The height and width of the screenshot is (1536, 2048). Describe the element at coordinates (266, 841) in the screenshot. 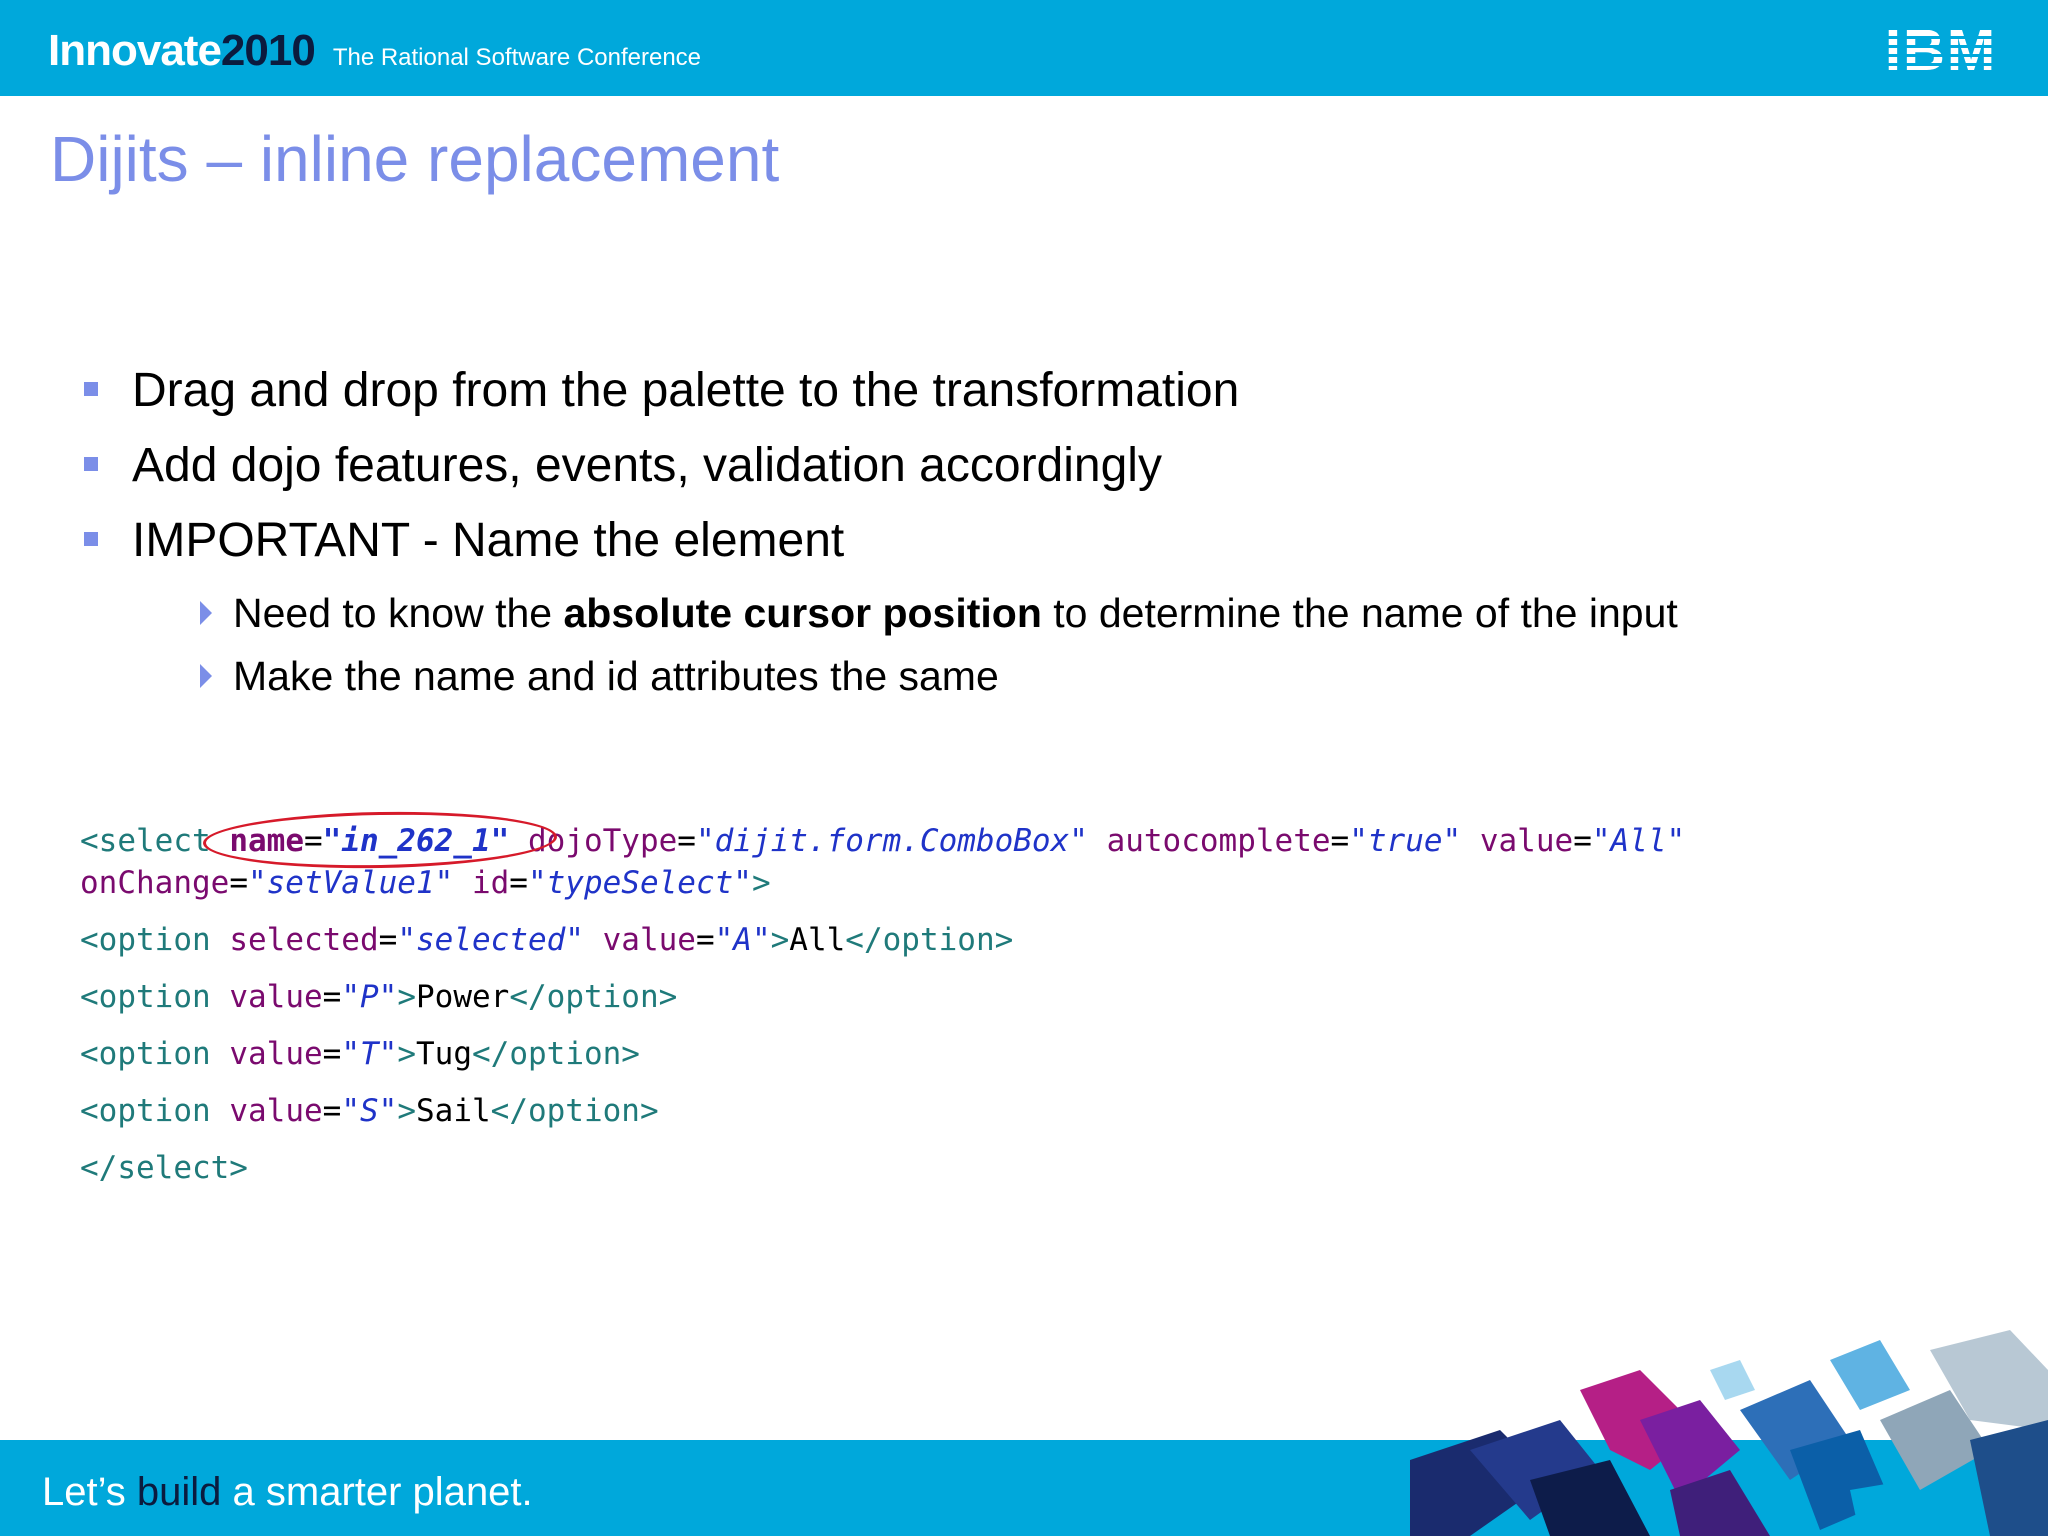

I see `code-token: name` at that location.